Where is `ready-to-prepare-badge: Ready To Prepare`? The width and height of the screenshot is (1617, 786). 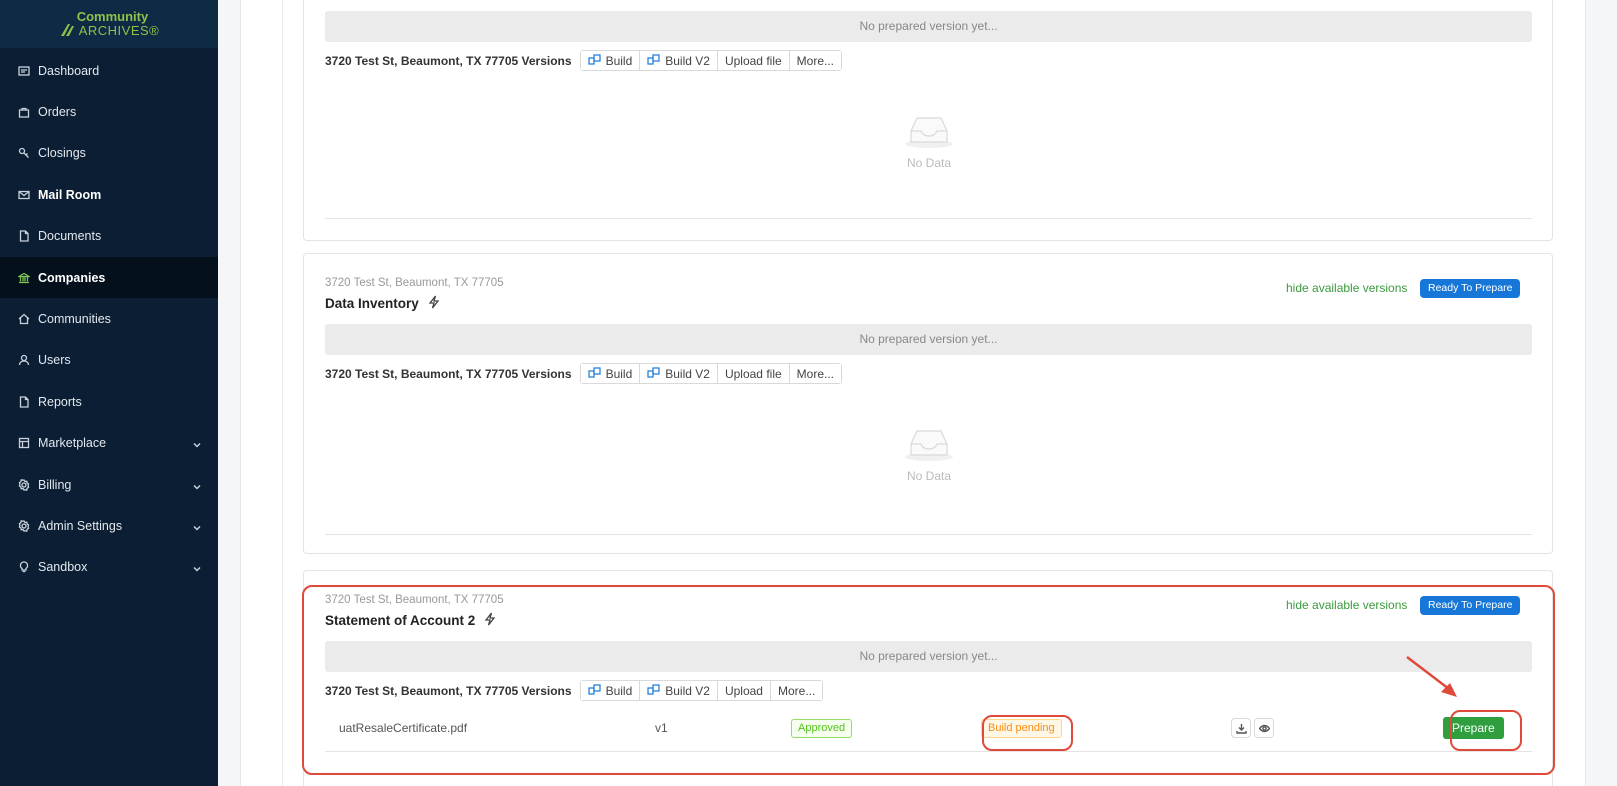 ready-to-prepare-badge: Ready To Prepare is located at coordinates (1470, 288).